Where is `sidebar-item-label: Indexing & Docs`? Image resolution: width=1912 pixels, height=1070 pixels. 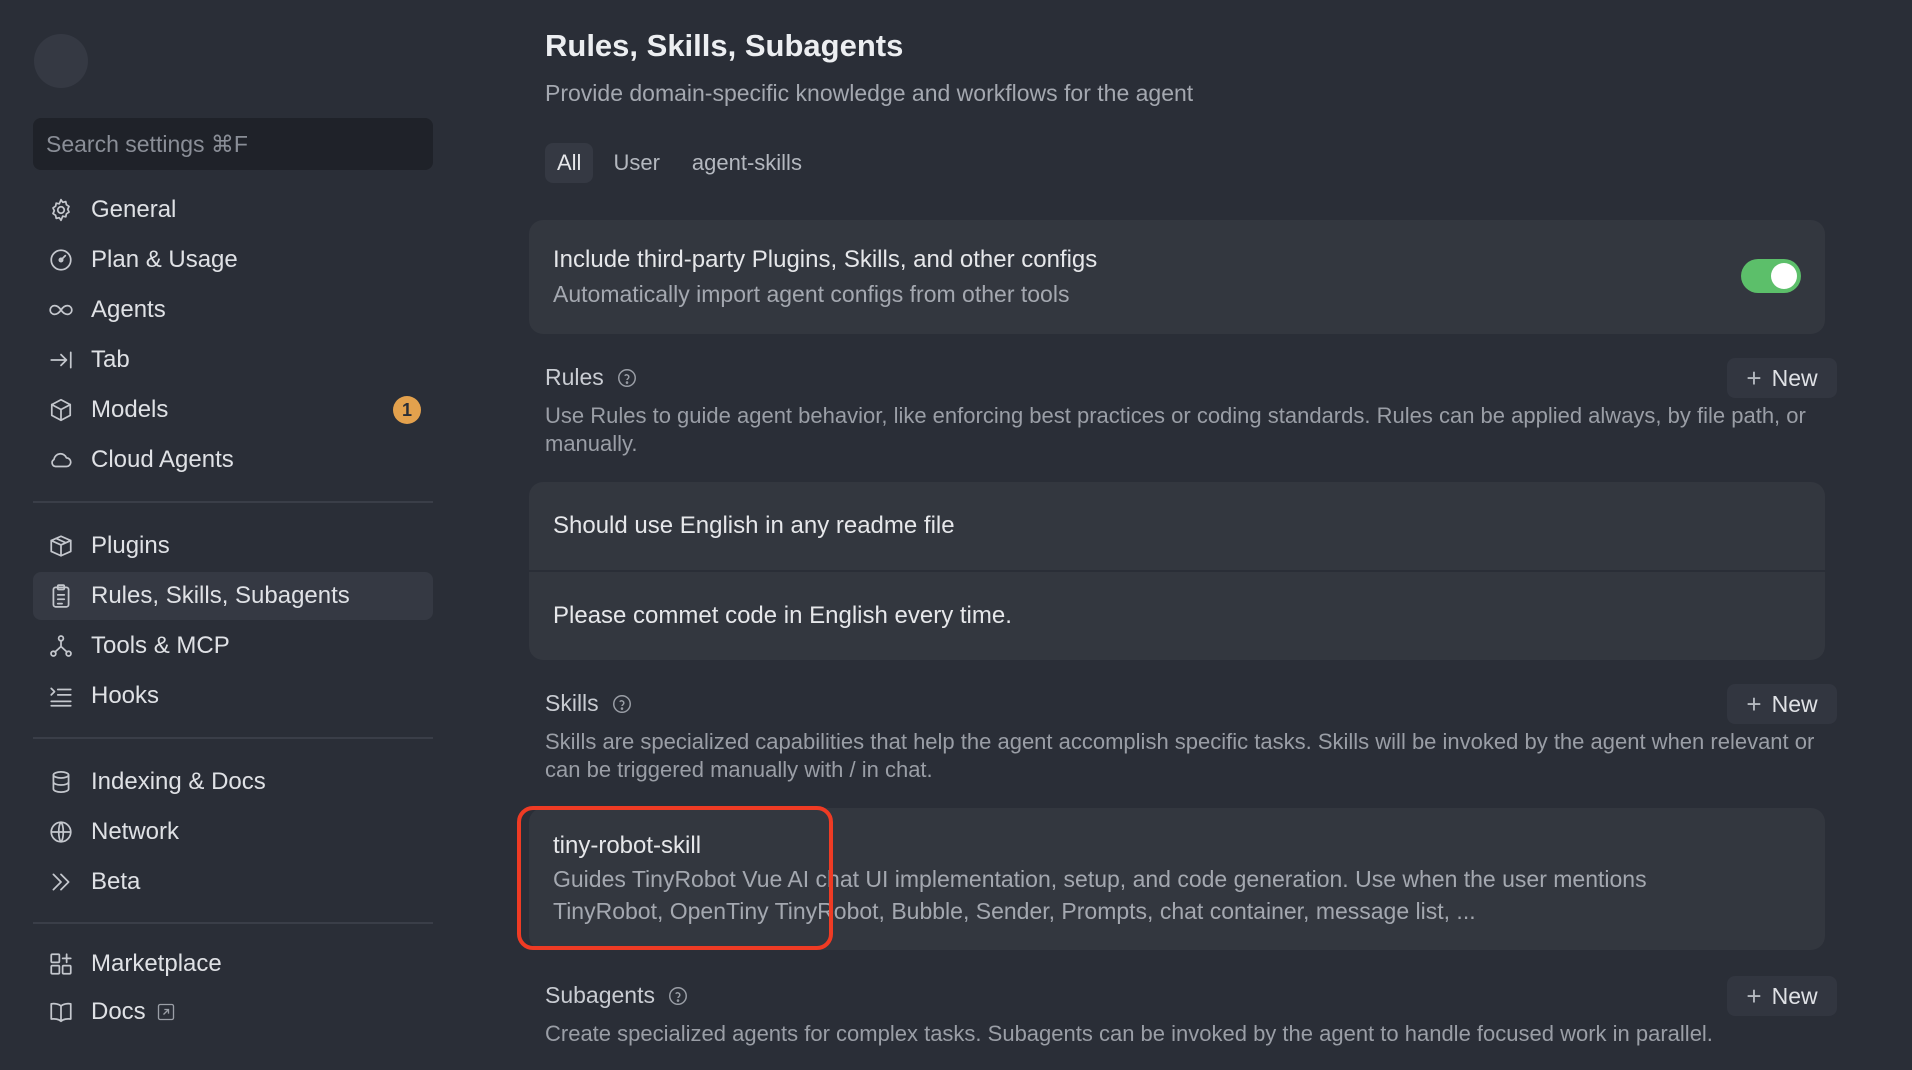 sidebar-item-label: Indexing & Docs is located at coordinates (178, 781).